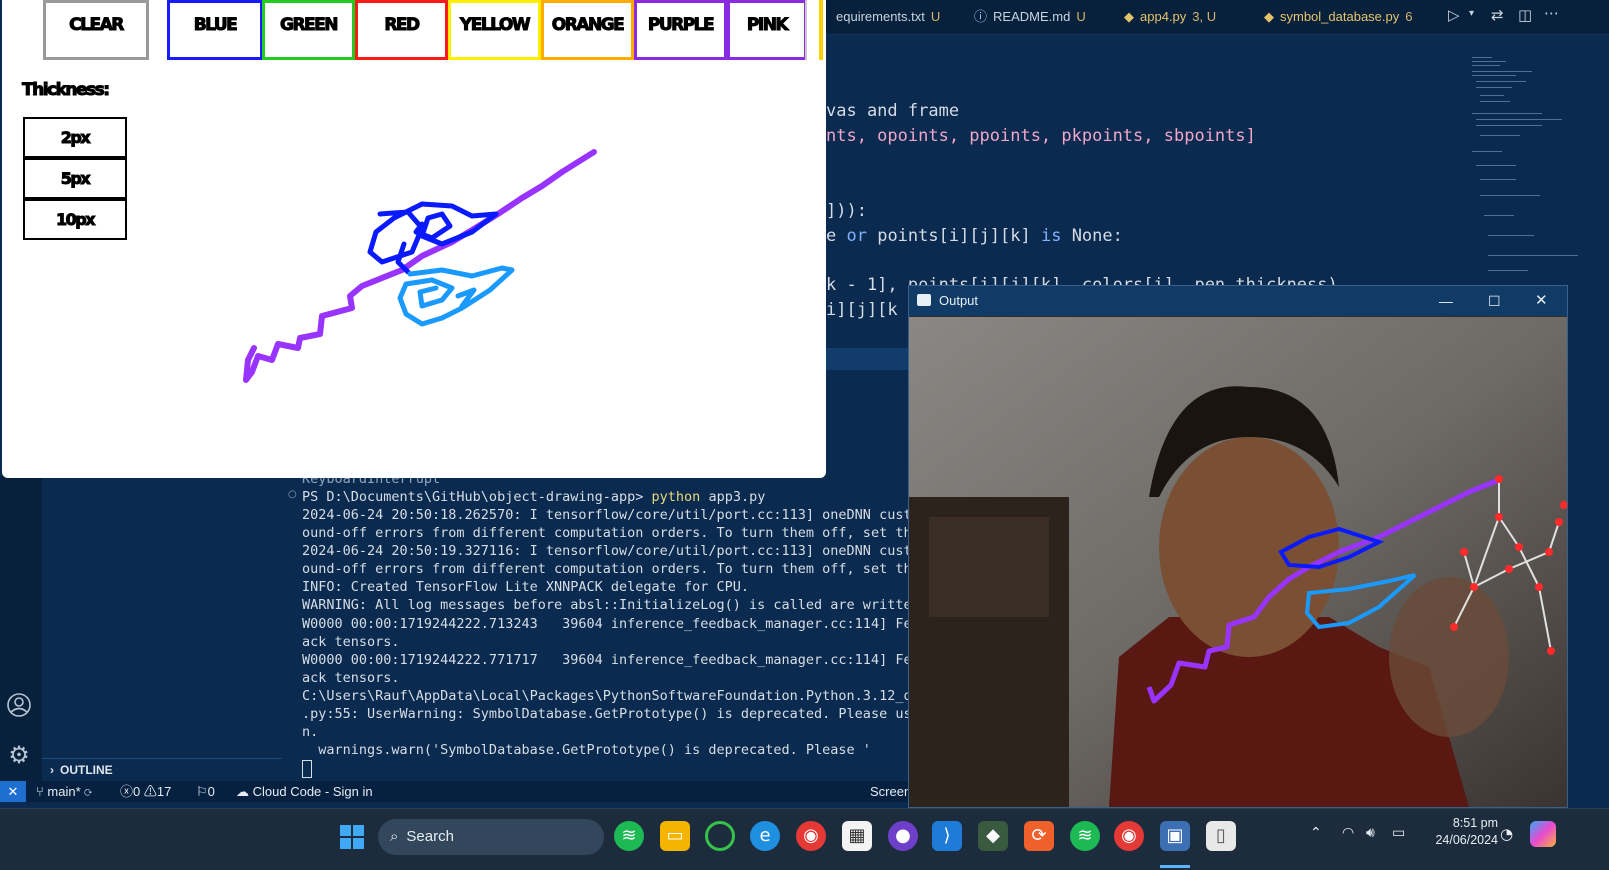 This screenshot has height=870, width=1609. I want to click on battery-icon: ▭, so click(1398, 833).